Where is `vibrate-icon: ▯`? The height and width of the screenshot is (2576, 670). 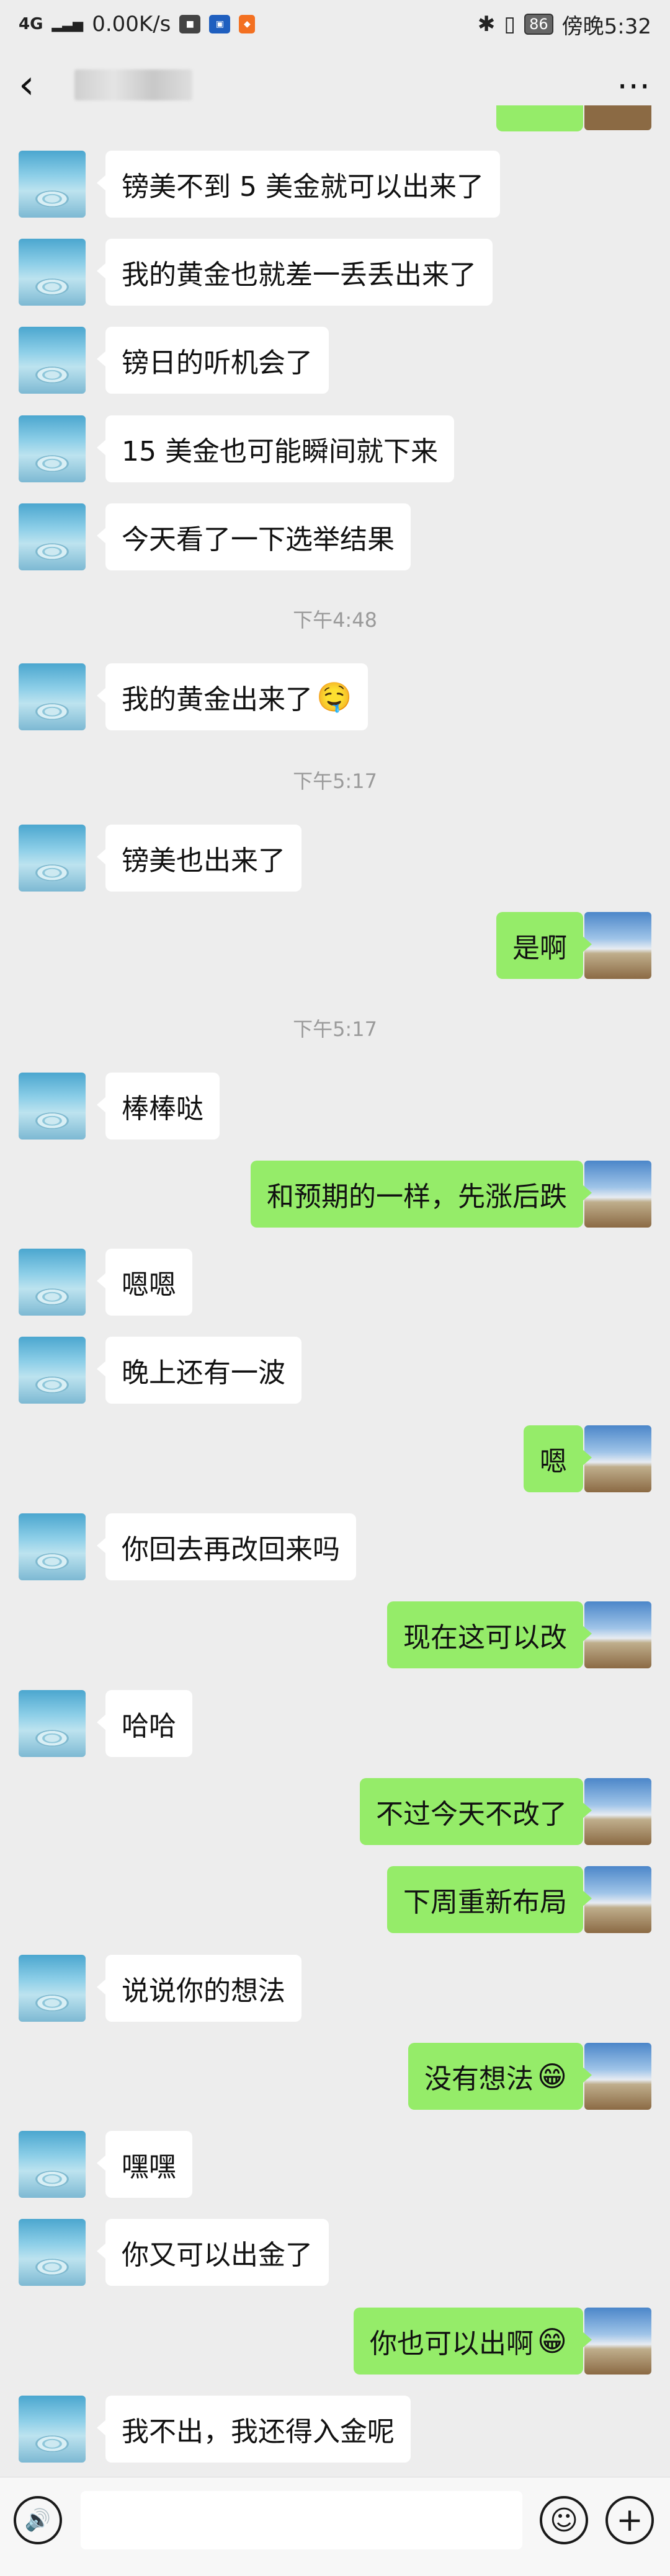 vibrate-icon: ▯ is located at coordinates (510, 25).